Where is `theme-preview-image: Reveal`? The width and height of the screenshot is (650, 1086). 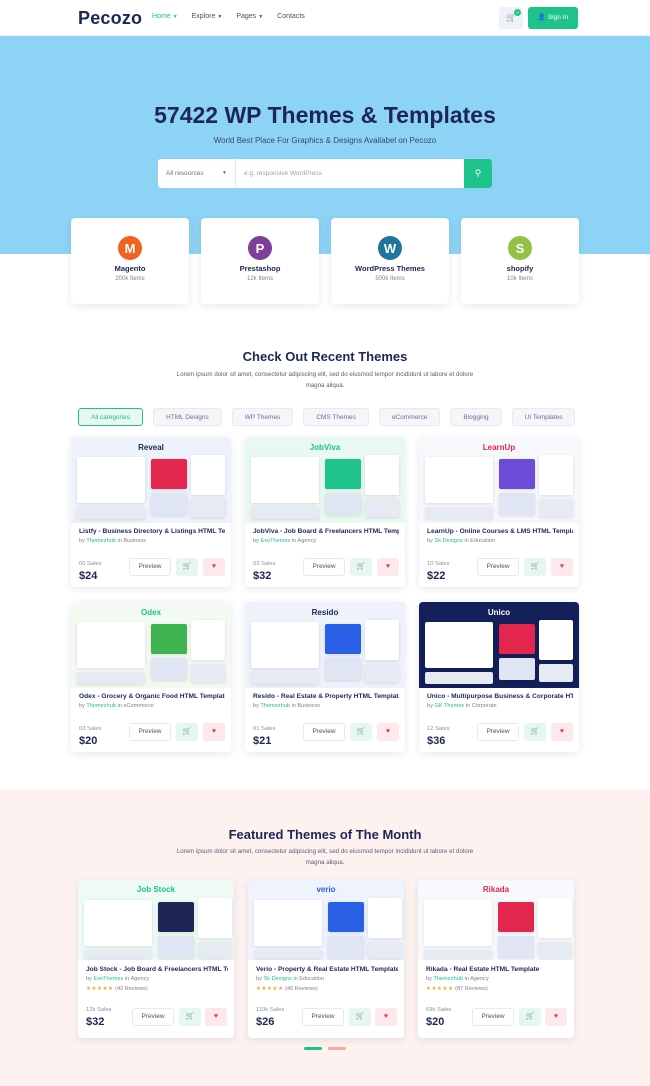
theme-preview-image: Reveal is located at coordinates (151, 480).